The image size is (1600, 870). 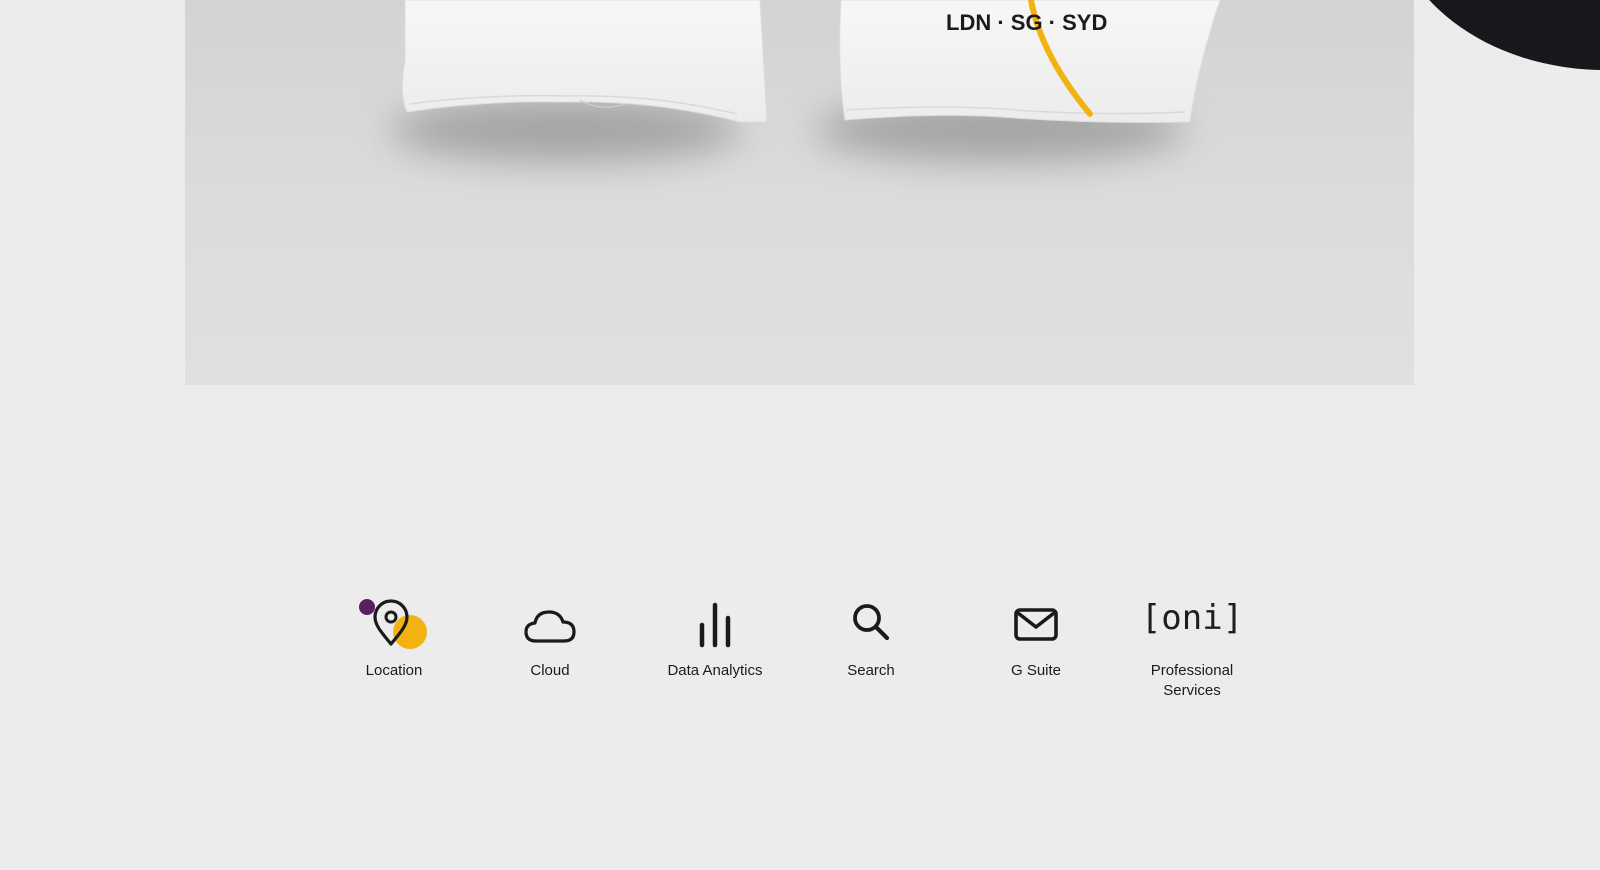 What do you see at coordinates (1495, 35) in the screenshot?
I see `dark-circle-decoration` at bounding box center [1495, 35].